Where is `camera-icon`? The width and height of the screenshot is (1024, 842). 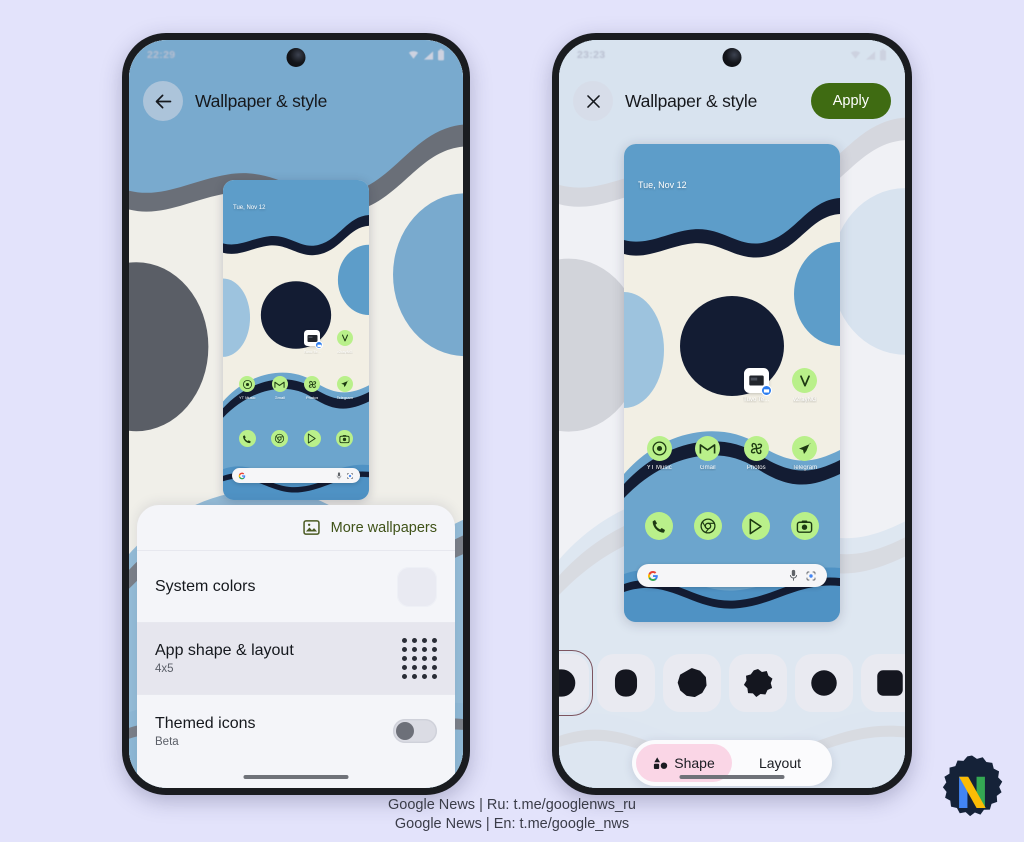 camera-icon is located at coordinates (345, 438).